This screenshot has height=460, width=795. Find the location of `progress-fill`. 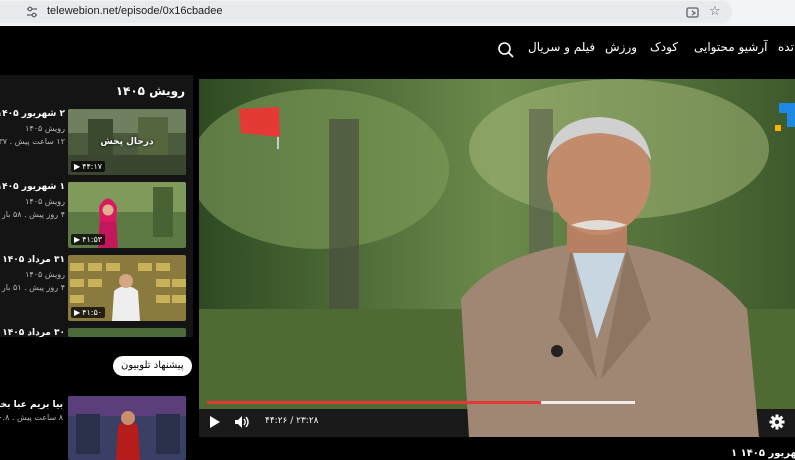

progress-fill is located at coordinates (374, 402).